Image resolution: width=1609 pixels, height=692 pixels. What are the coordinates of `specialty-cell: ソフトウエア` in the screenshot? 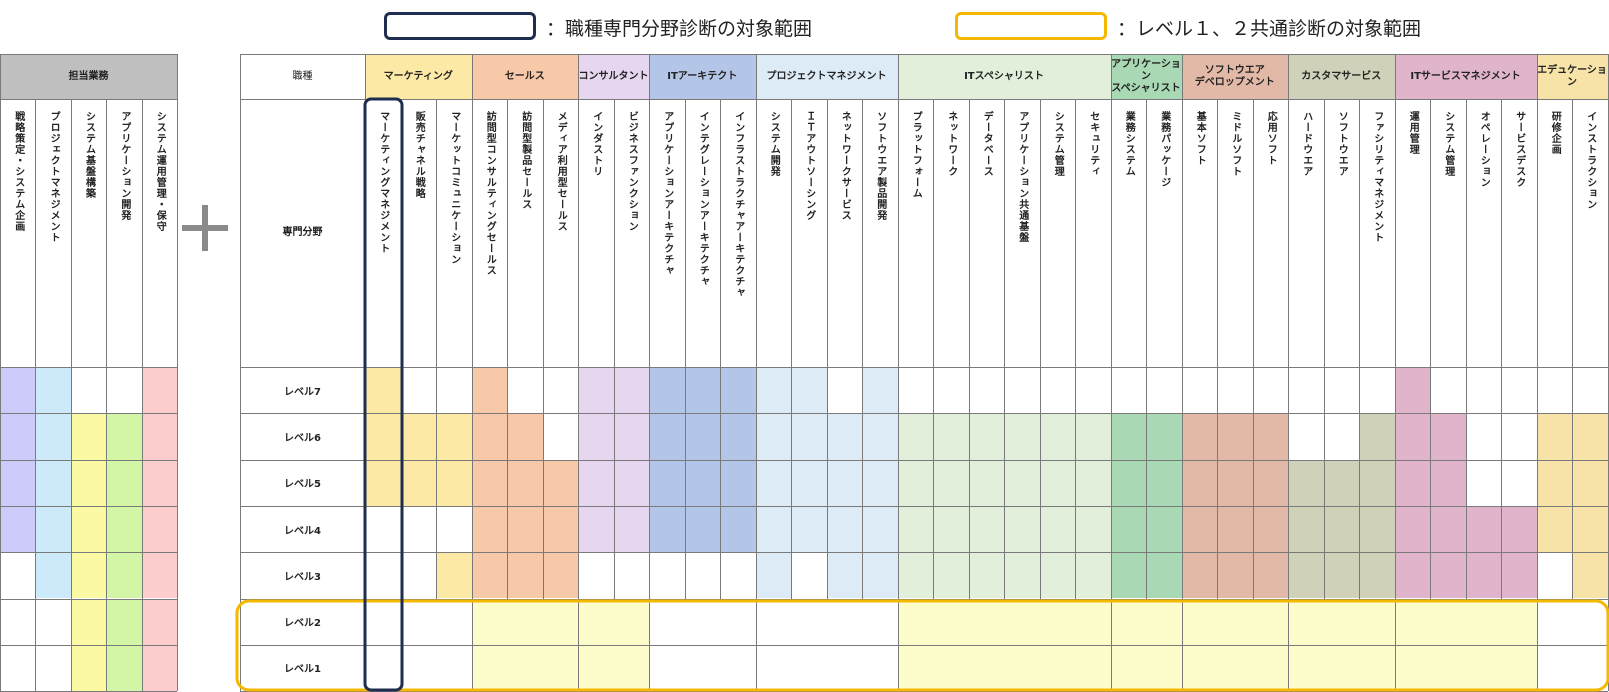 It's located at (1342, 233).